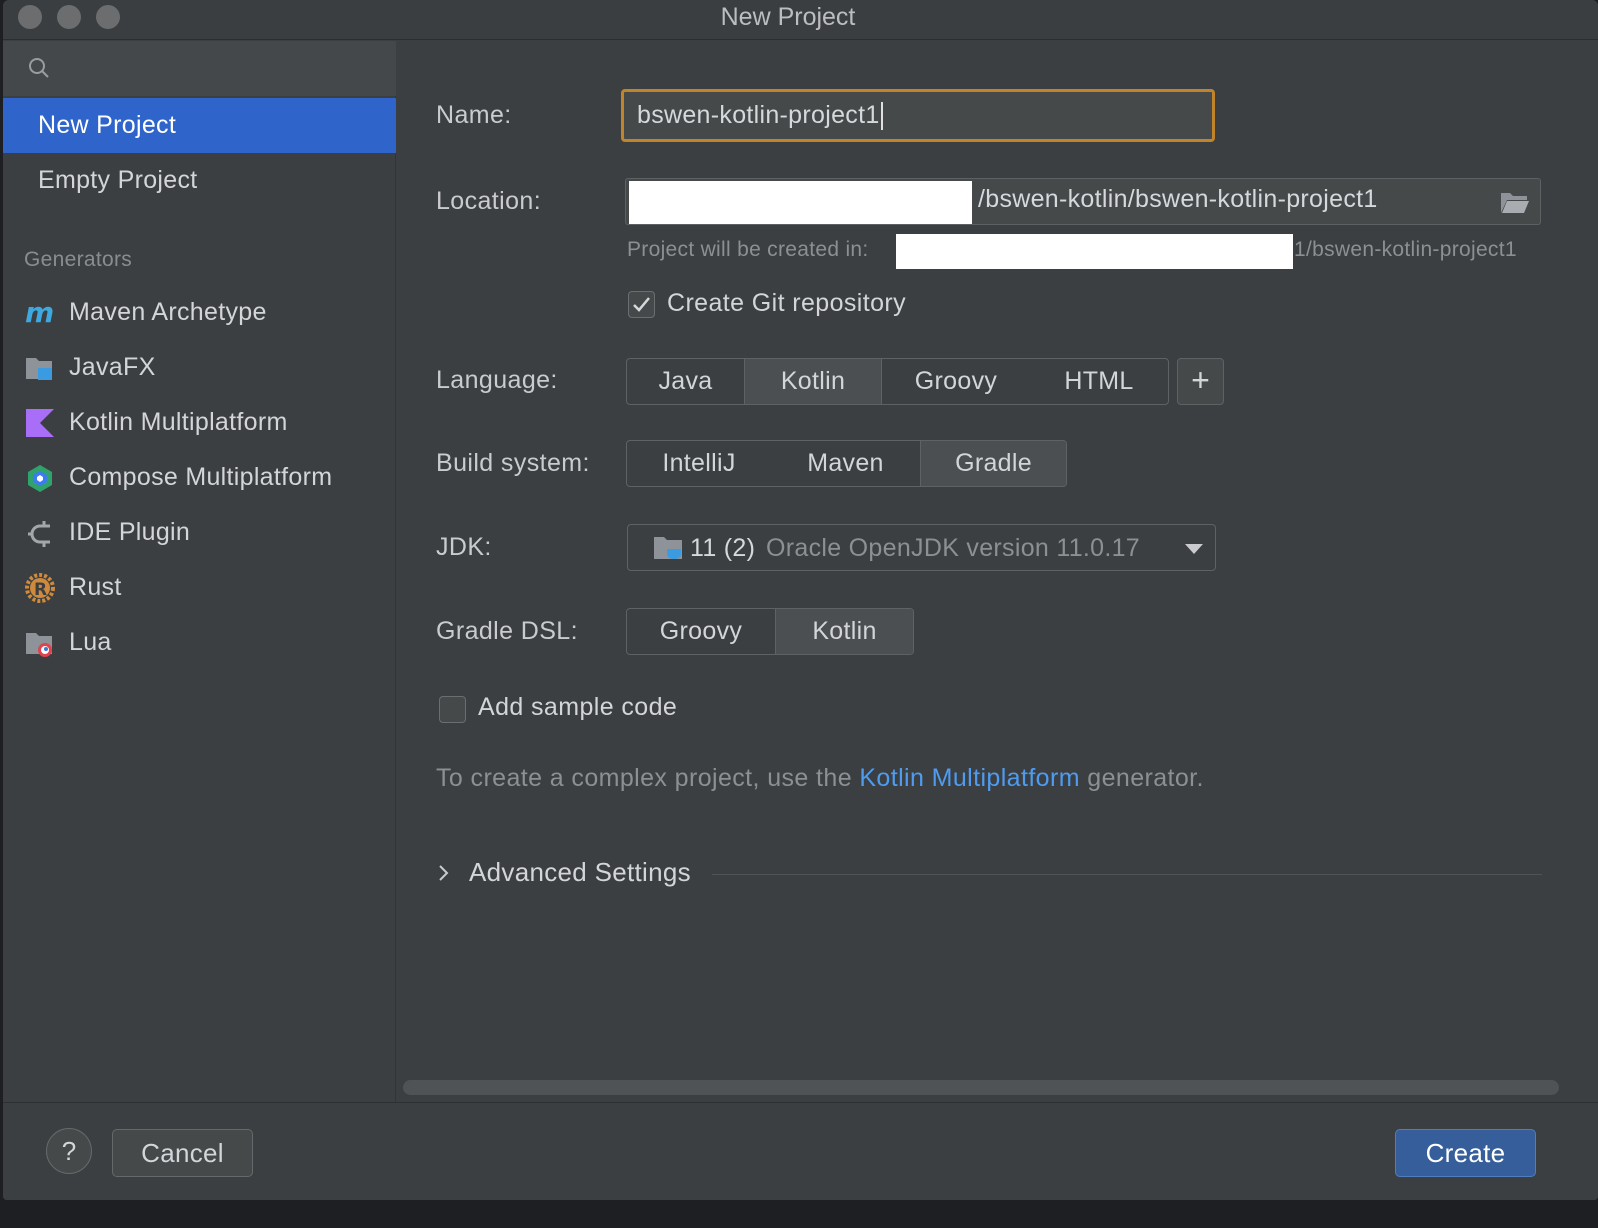  What do you see at coordinates (668, 548) in the screenshot?
I see `jdk-folder-icon` at bounding box center [668, 548].